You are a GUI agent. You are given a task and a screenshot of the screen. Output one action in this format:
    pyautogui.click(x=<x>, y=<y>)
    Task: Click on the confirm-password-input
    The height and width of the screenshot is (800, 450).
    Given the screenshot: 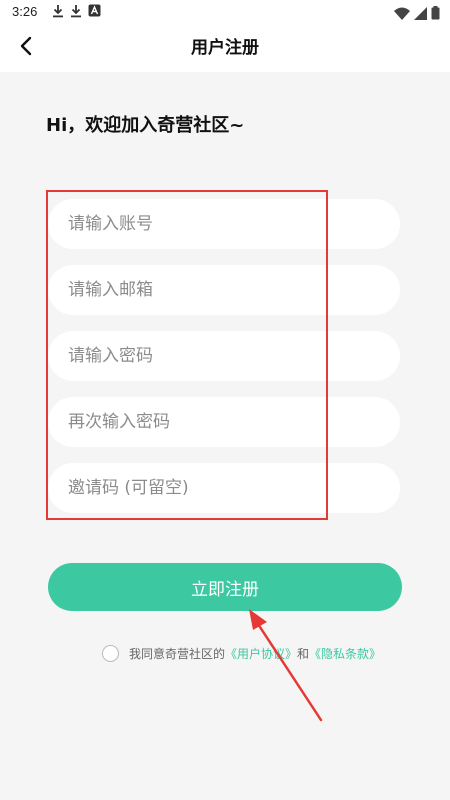 What is the action you would take?
    pyautogui.click(x=224, y=422)
    